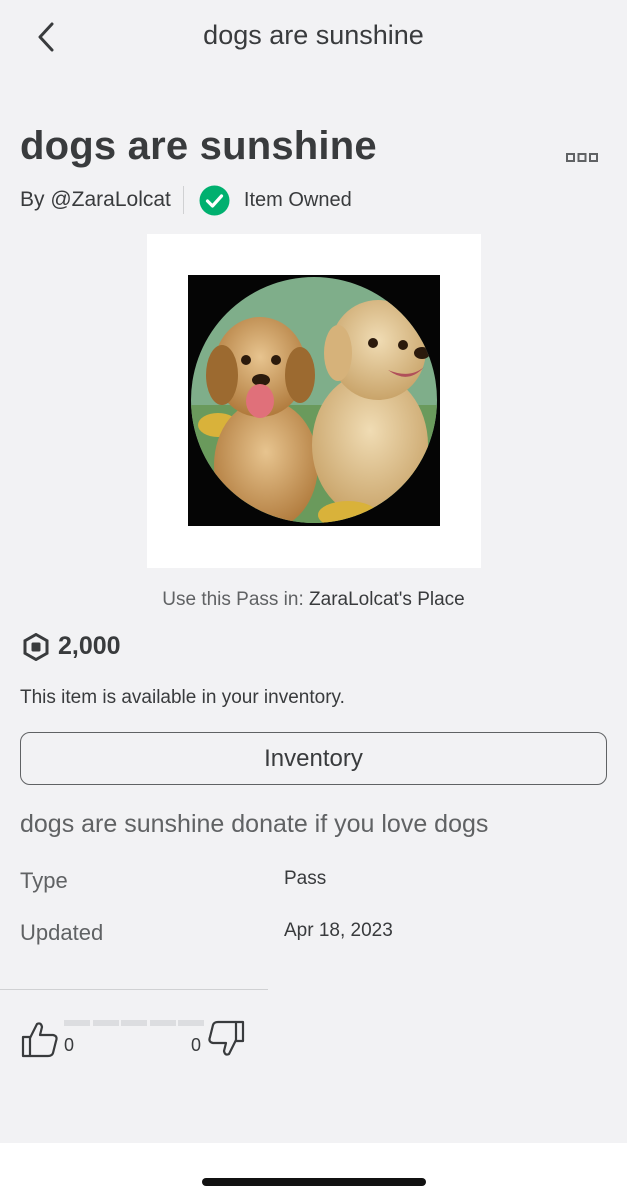  I want to click on upvote-button, so click(40, 1039).